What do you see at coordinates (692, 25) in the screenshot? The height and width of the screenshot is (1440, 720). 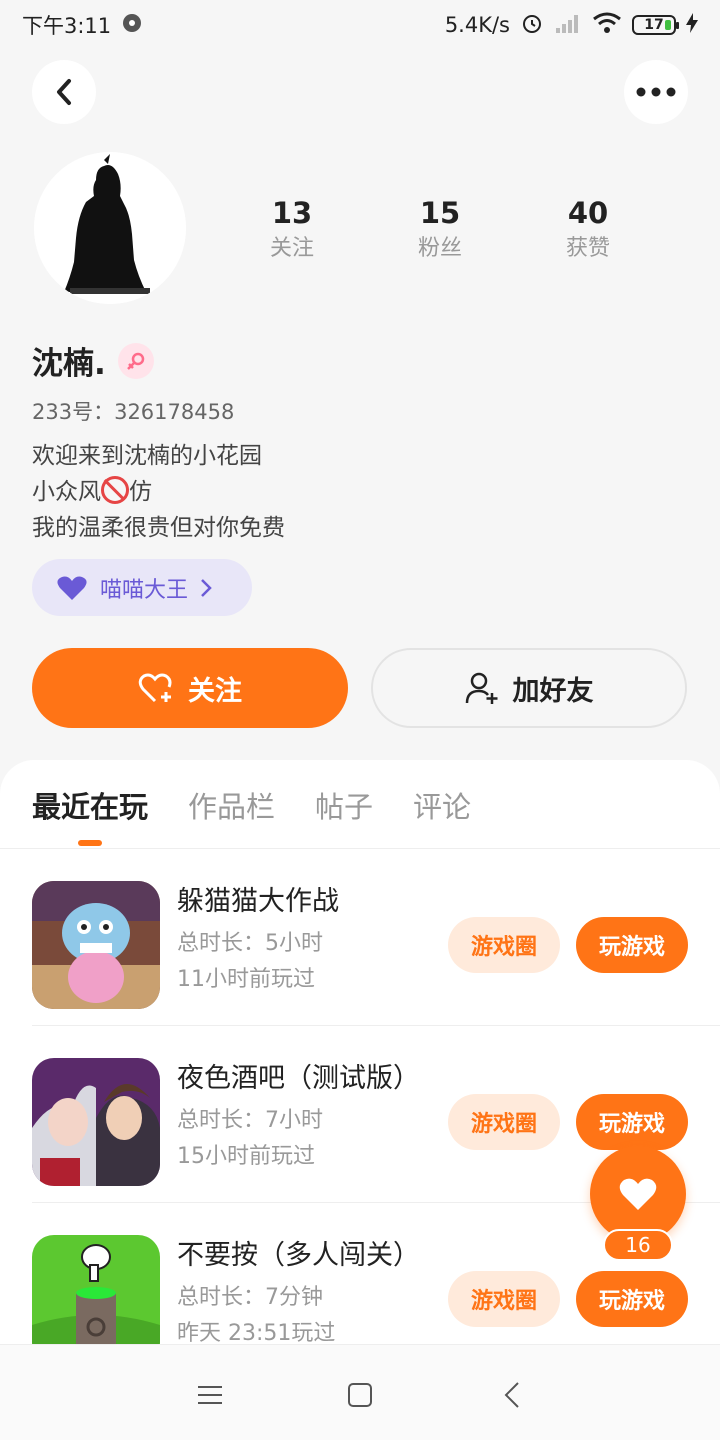 I see `charging-icon` at bounding box center [692, 25].